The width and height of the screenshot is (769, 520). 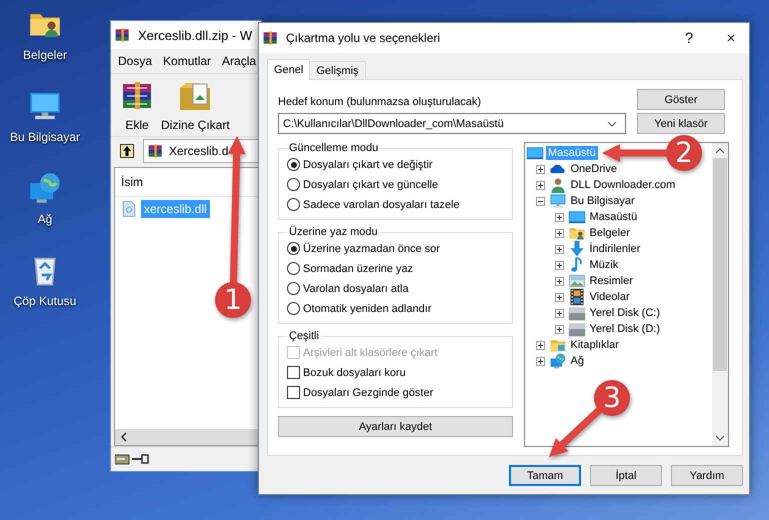 What do you see at coordinates (370, 352) in the screenshot?
I see `option-label: Arşivleri alt klasörlere çıkart` at bounding box center [370, 352].